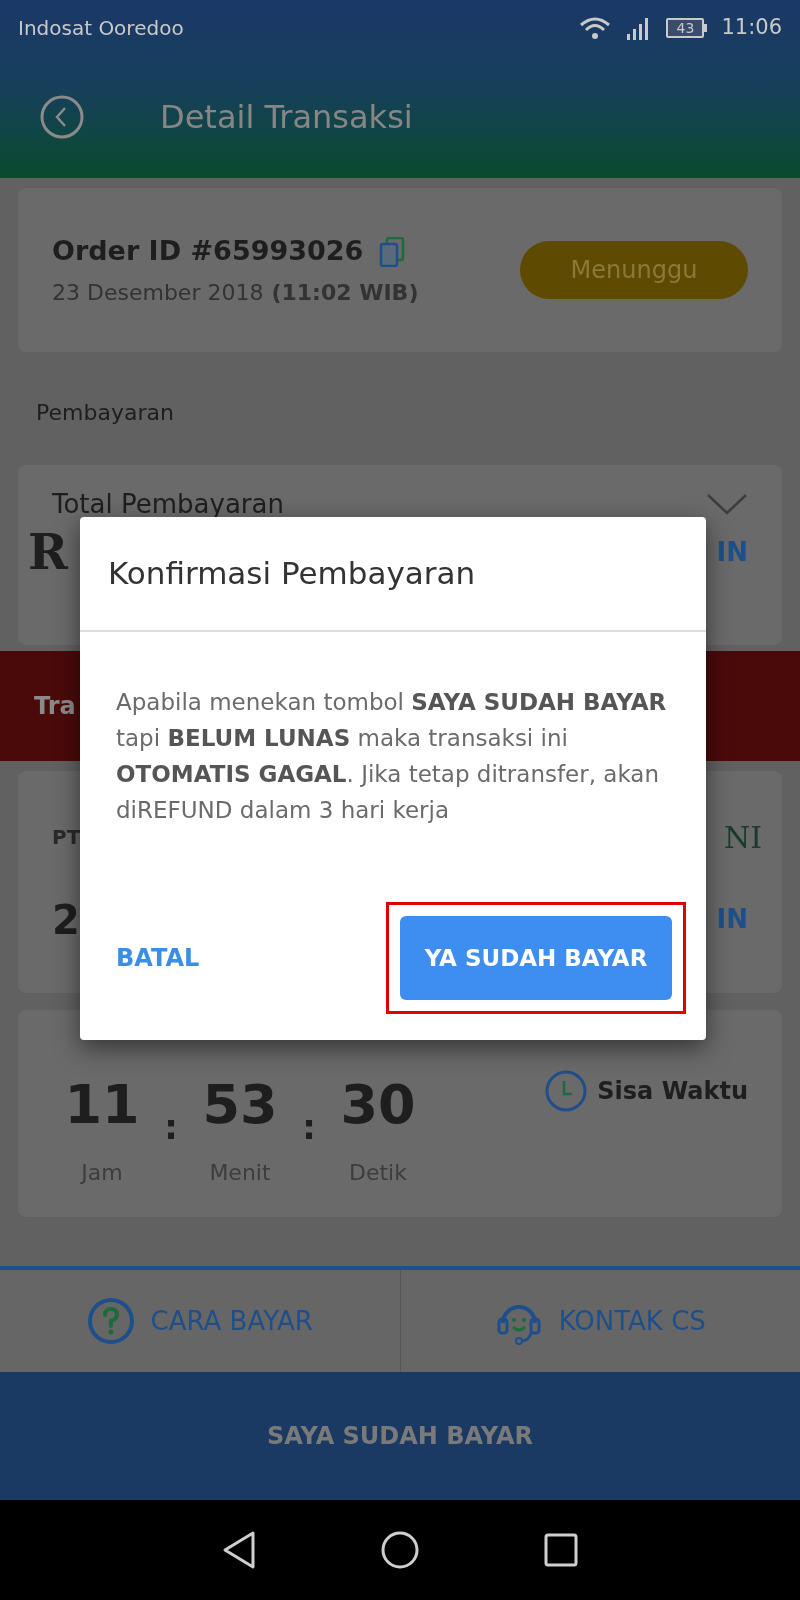 This screenshot has width=800, height=1600. I want to click on battery-icon: 43, so click(687, 27).